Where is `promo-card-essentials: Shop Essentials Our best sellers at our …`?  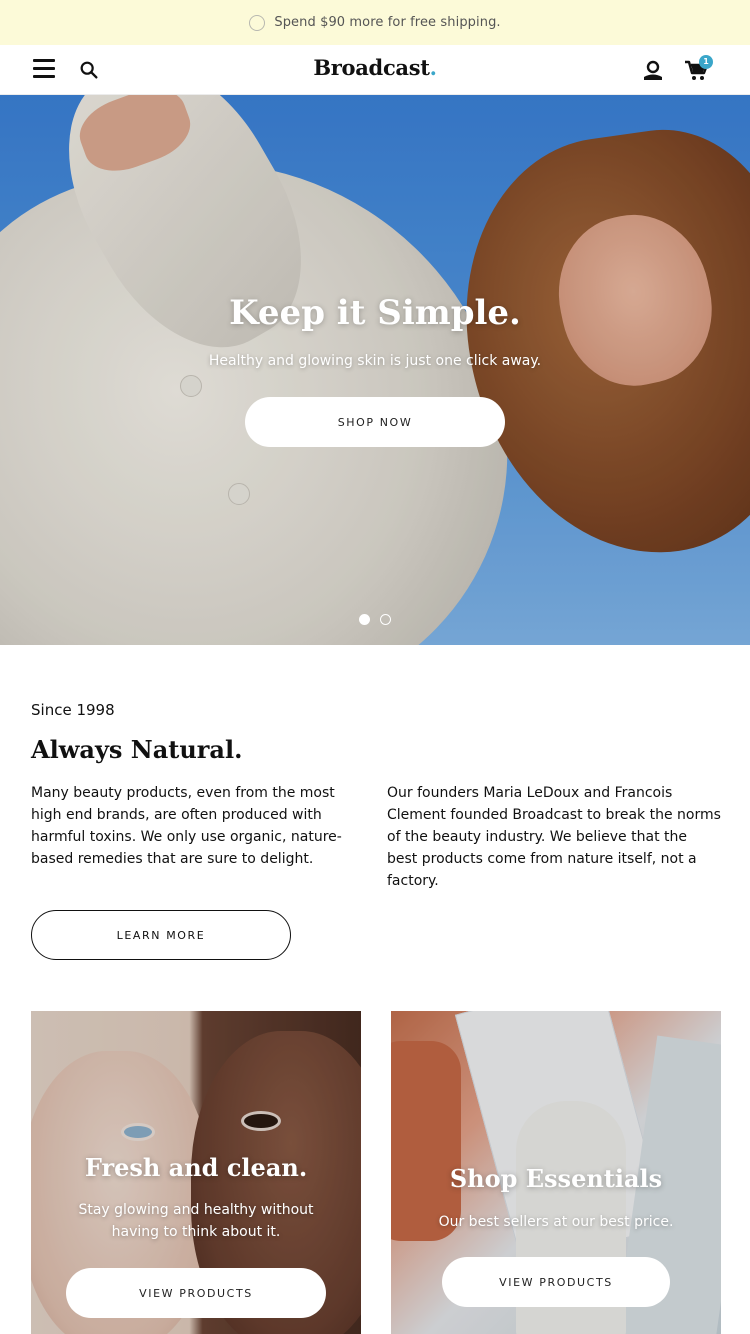
promo-card-essentials: Shop Essentials Our best sellers at our … is located at coordinates (556, 1172).